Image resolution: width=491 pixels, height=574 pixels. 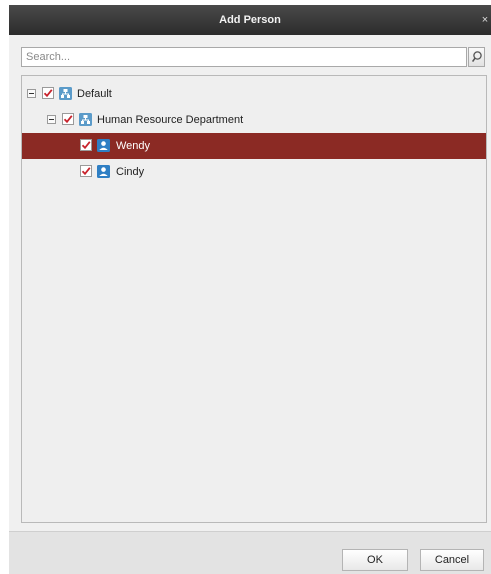 I want to click on search-icon, so click(x=476, y=57).